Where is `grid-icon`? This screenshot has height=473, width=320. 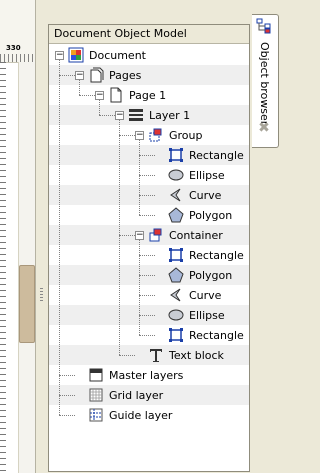
grid-icon is located at coordinates (96, 395).